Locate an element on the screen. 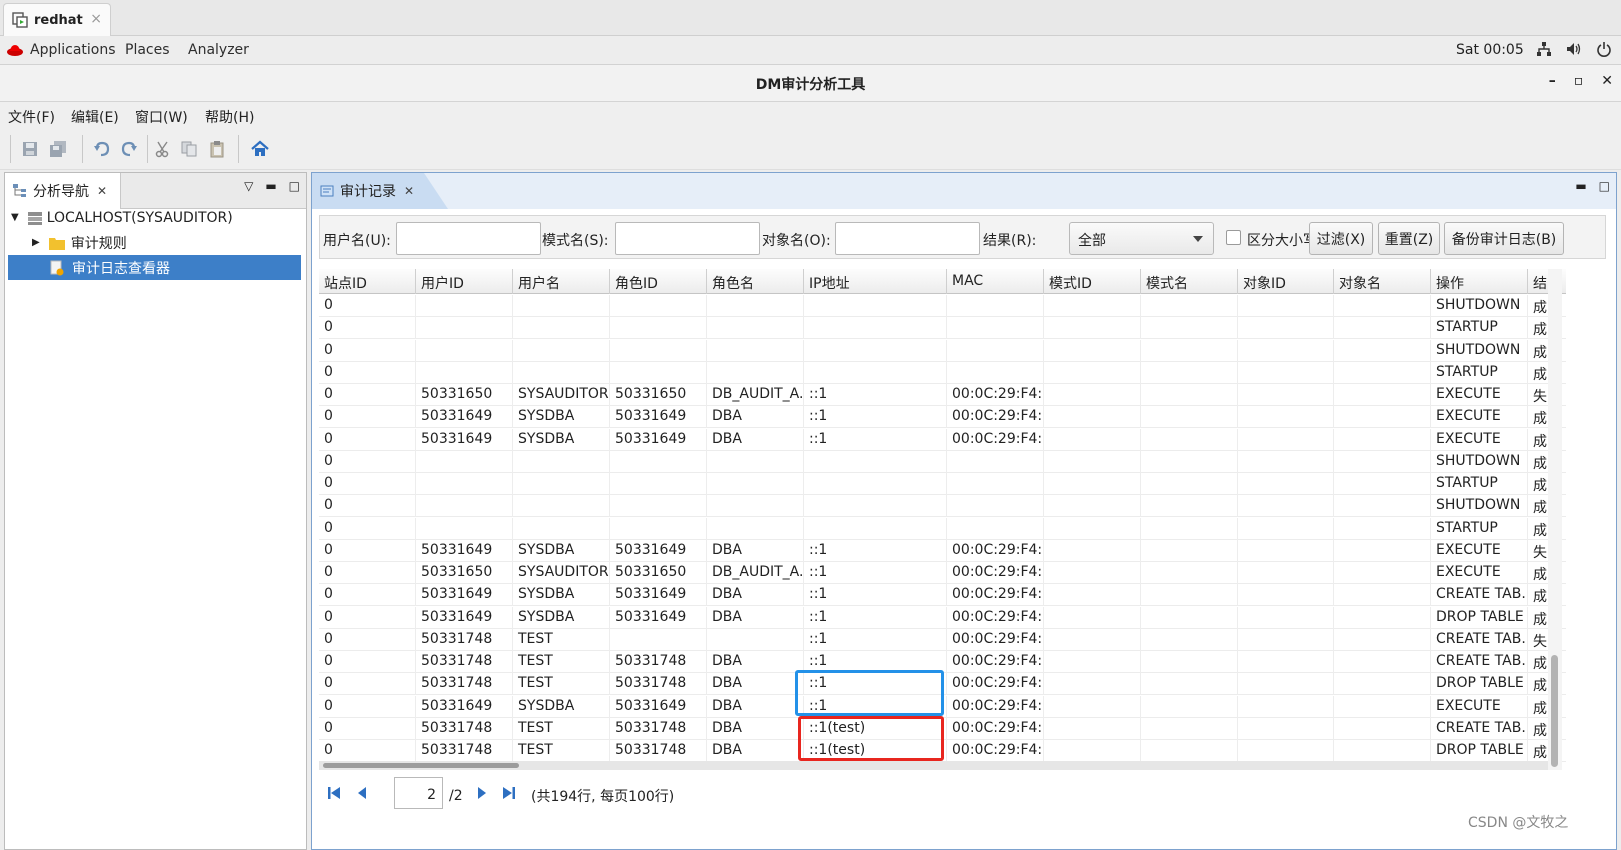  last-page-icon is located at coordinates (509, 793).